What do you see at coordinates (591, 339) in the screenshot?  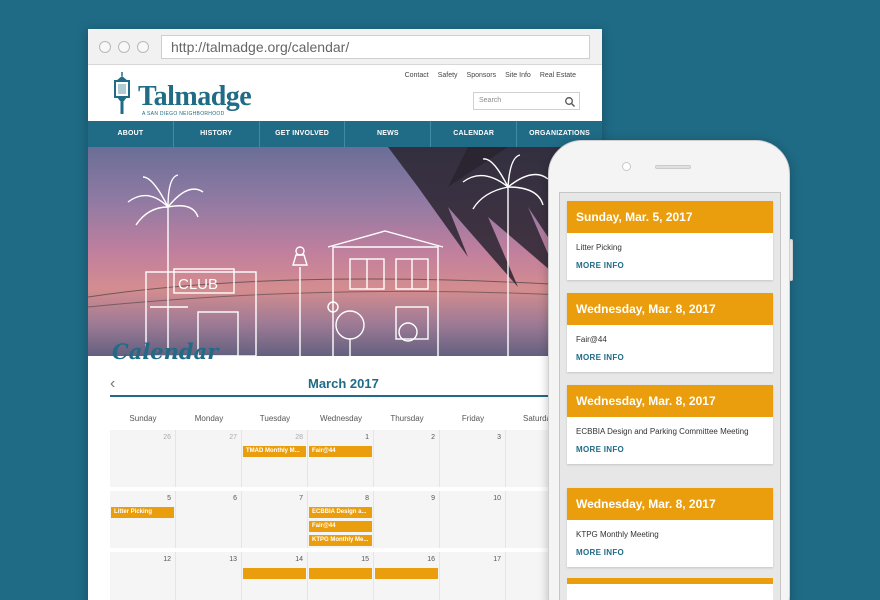 I see `event-title: Fair@44` at bounding box center [591, 339].